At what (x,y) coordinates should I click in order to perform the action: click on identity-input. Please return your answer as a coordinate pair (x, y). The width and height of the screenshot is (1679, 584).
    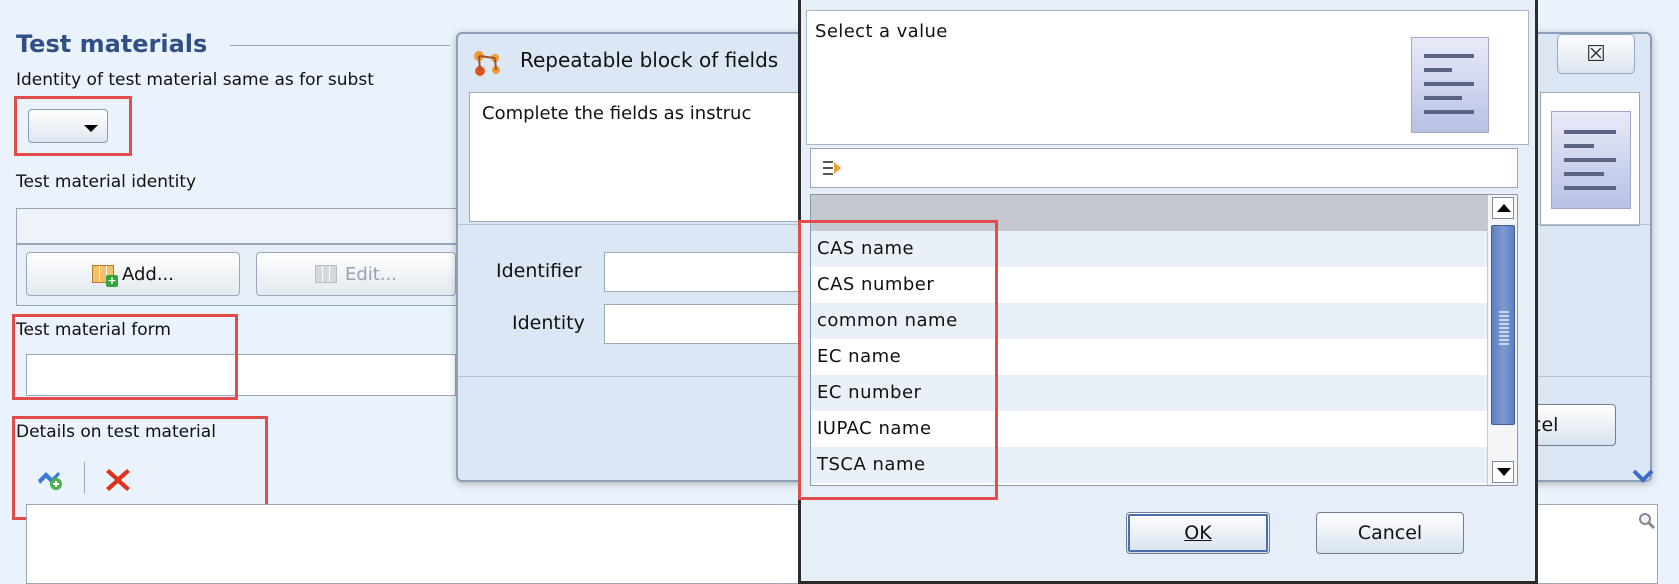
    Looking at the image, I should click on (704, 324).